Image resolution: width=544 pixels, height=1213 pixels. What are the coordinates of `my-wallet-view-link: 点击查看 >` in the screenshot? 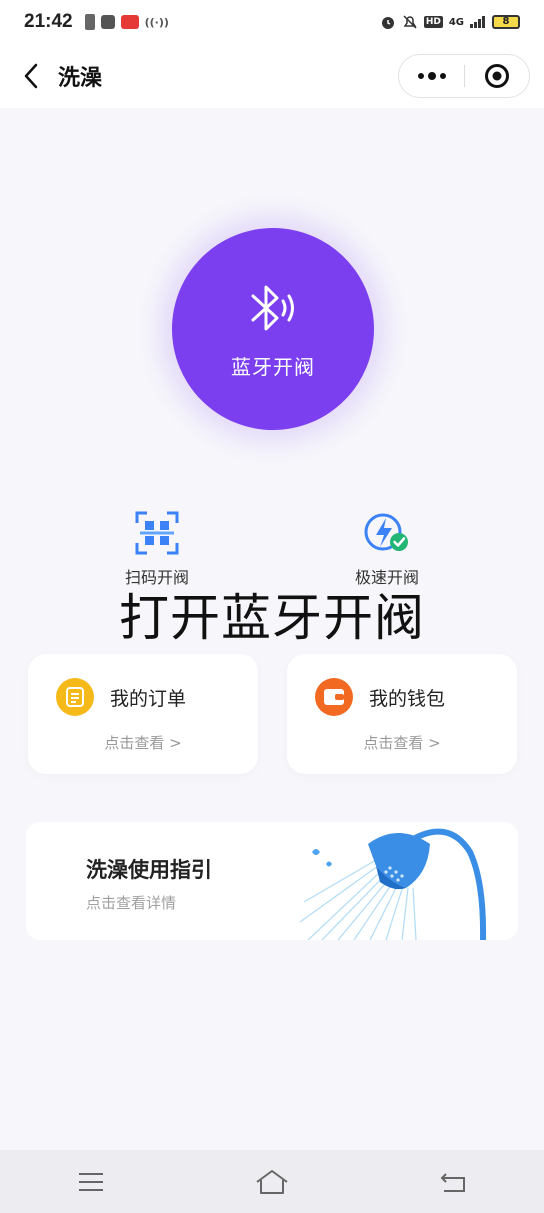 It's located at (402, 742).